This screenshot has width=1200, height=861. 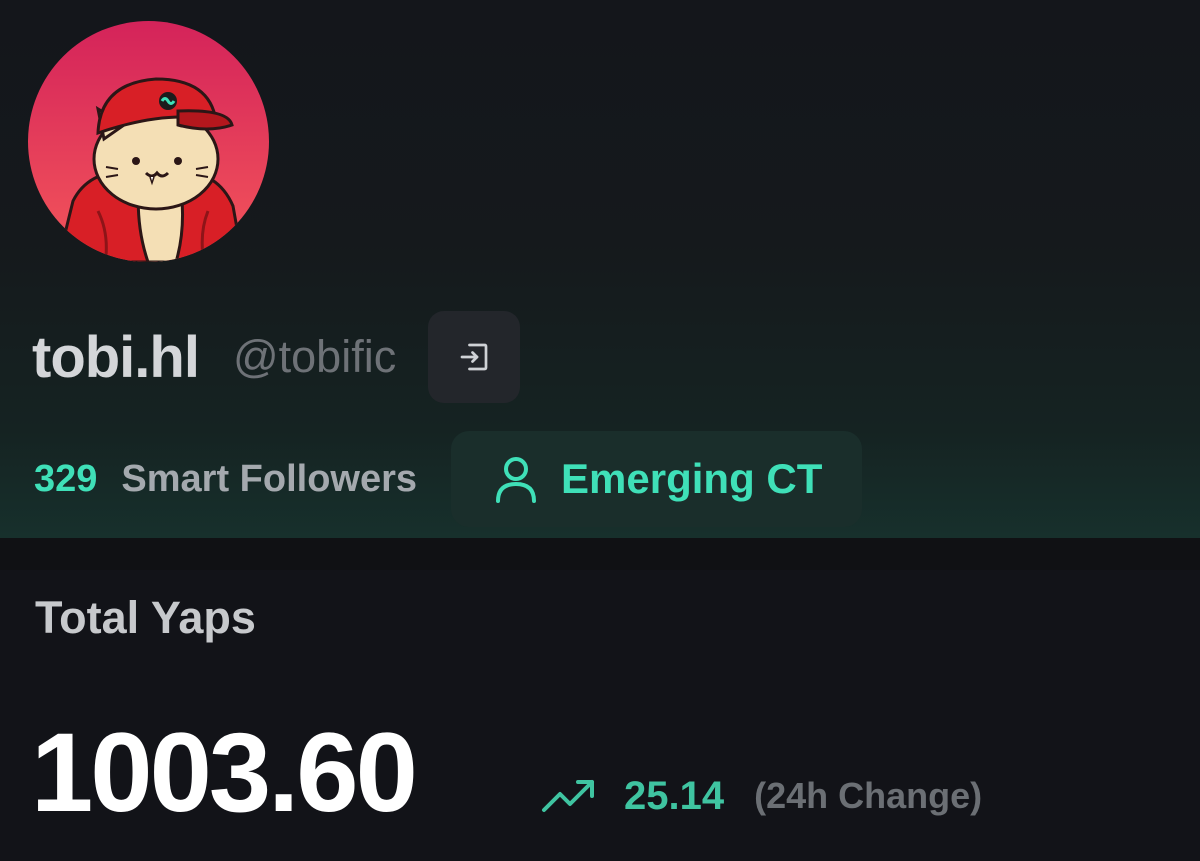 I want to click on smart-followers-label: Smart Followers, so click(x=269, y=478).